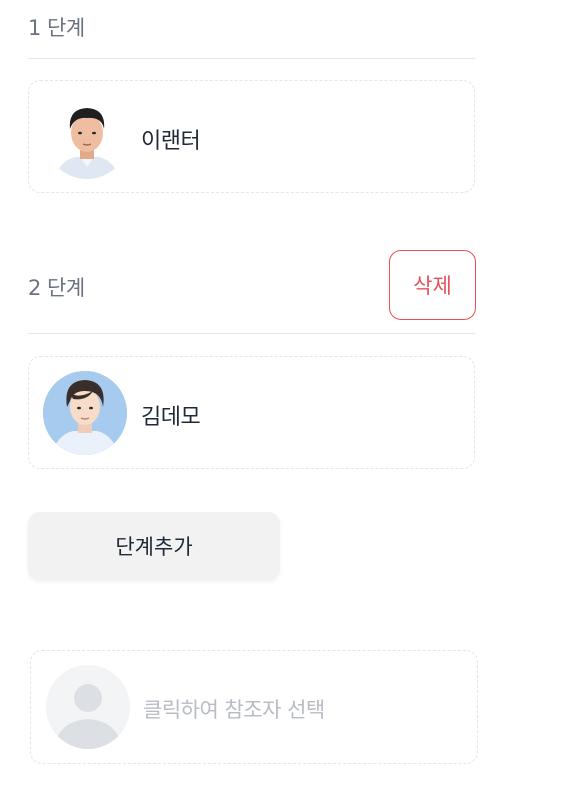 The height and width of the screenshot is (800, 585). What do you see at coordinates (251, 58) in the screenshot?
I see `step-1-divider` at bounding box center [251, 58].